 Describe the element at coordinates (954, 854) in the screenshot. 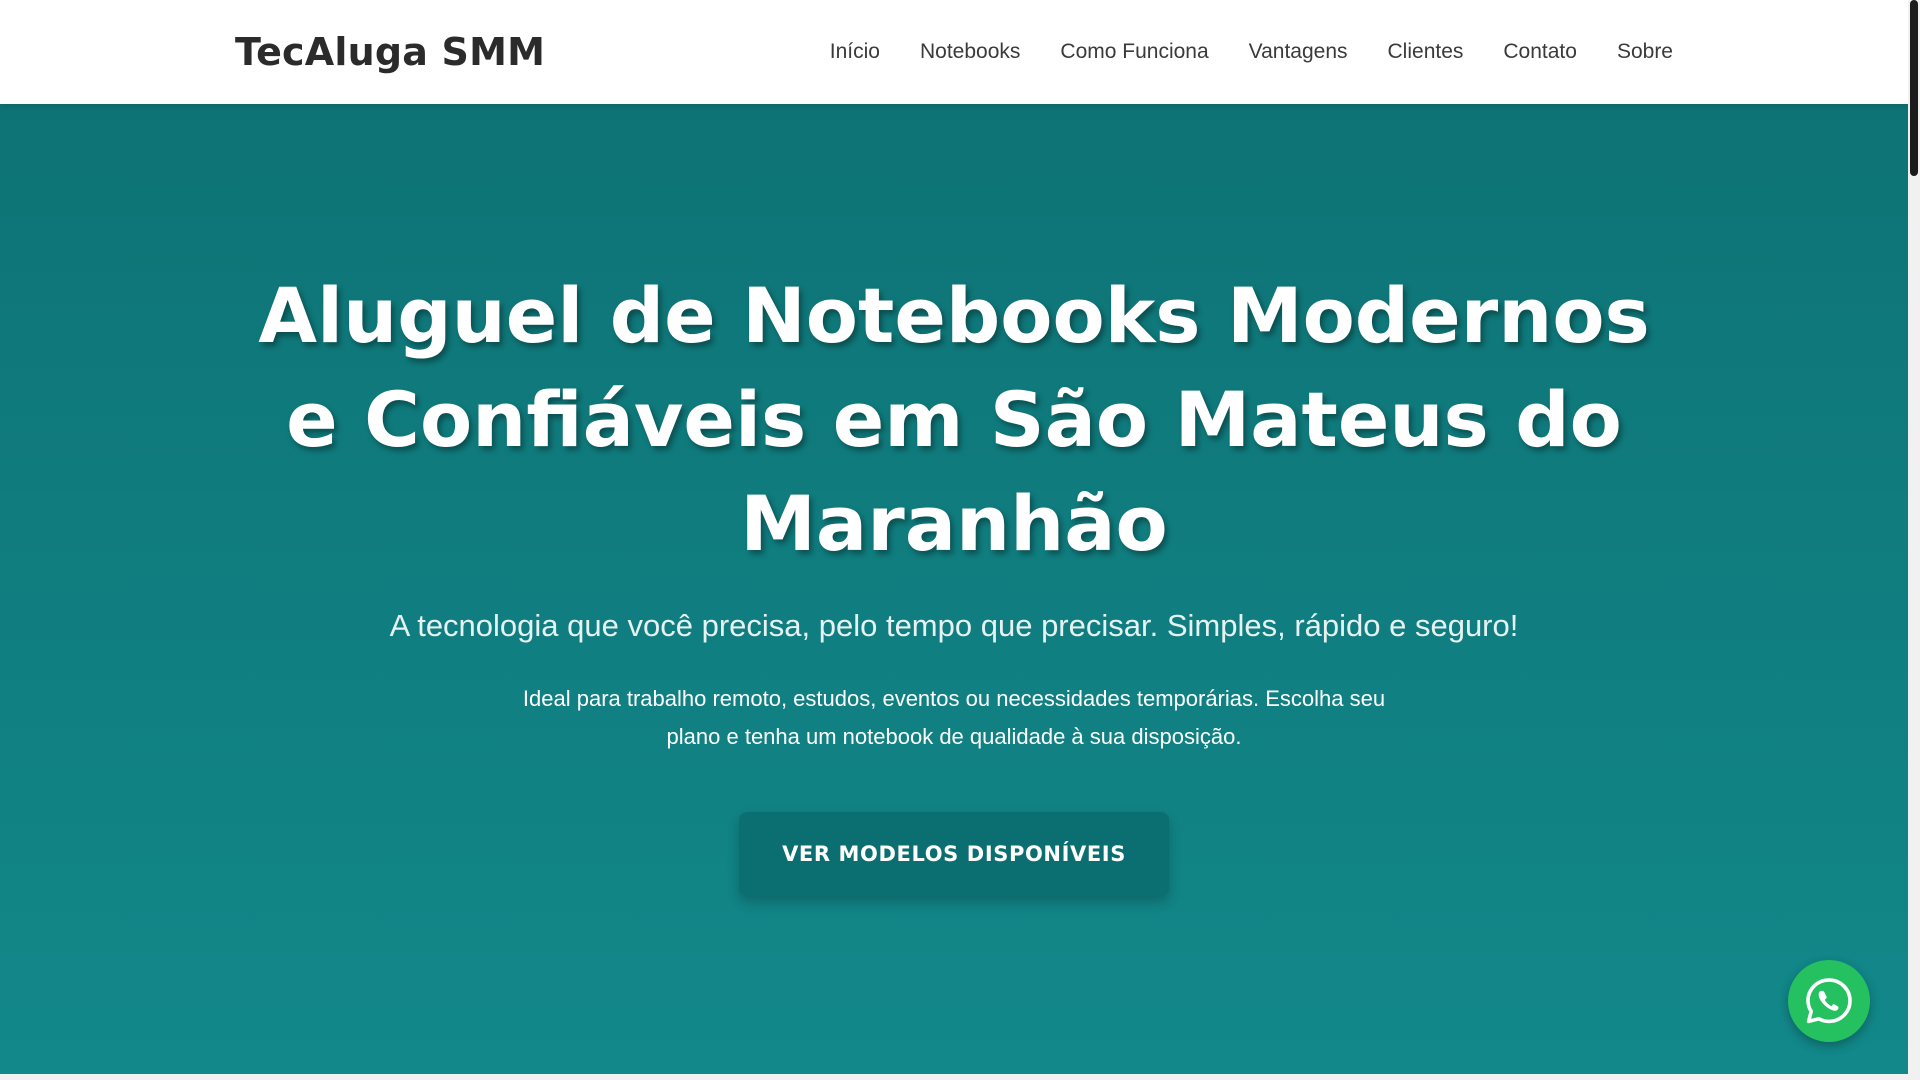

I see `view-models-button: VER MODELOS DISPONÍVEIS` at that location.